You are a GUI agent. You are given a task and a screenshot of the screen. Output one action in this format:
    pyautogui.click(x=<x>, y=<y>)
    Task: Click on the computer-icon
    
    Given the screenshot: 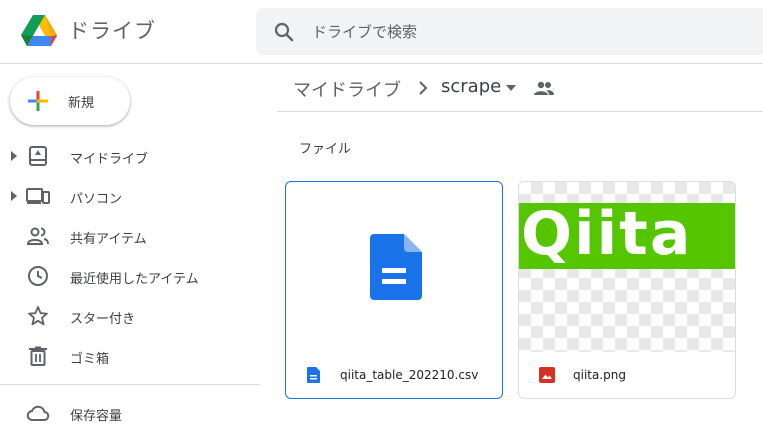 What is the action you would take?
    pyautogui.click(x=38, y=196)
    